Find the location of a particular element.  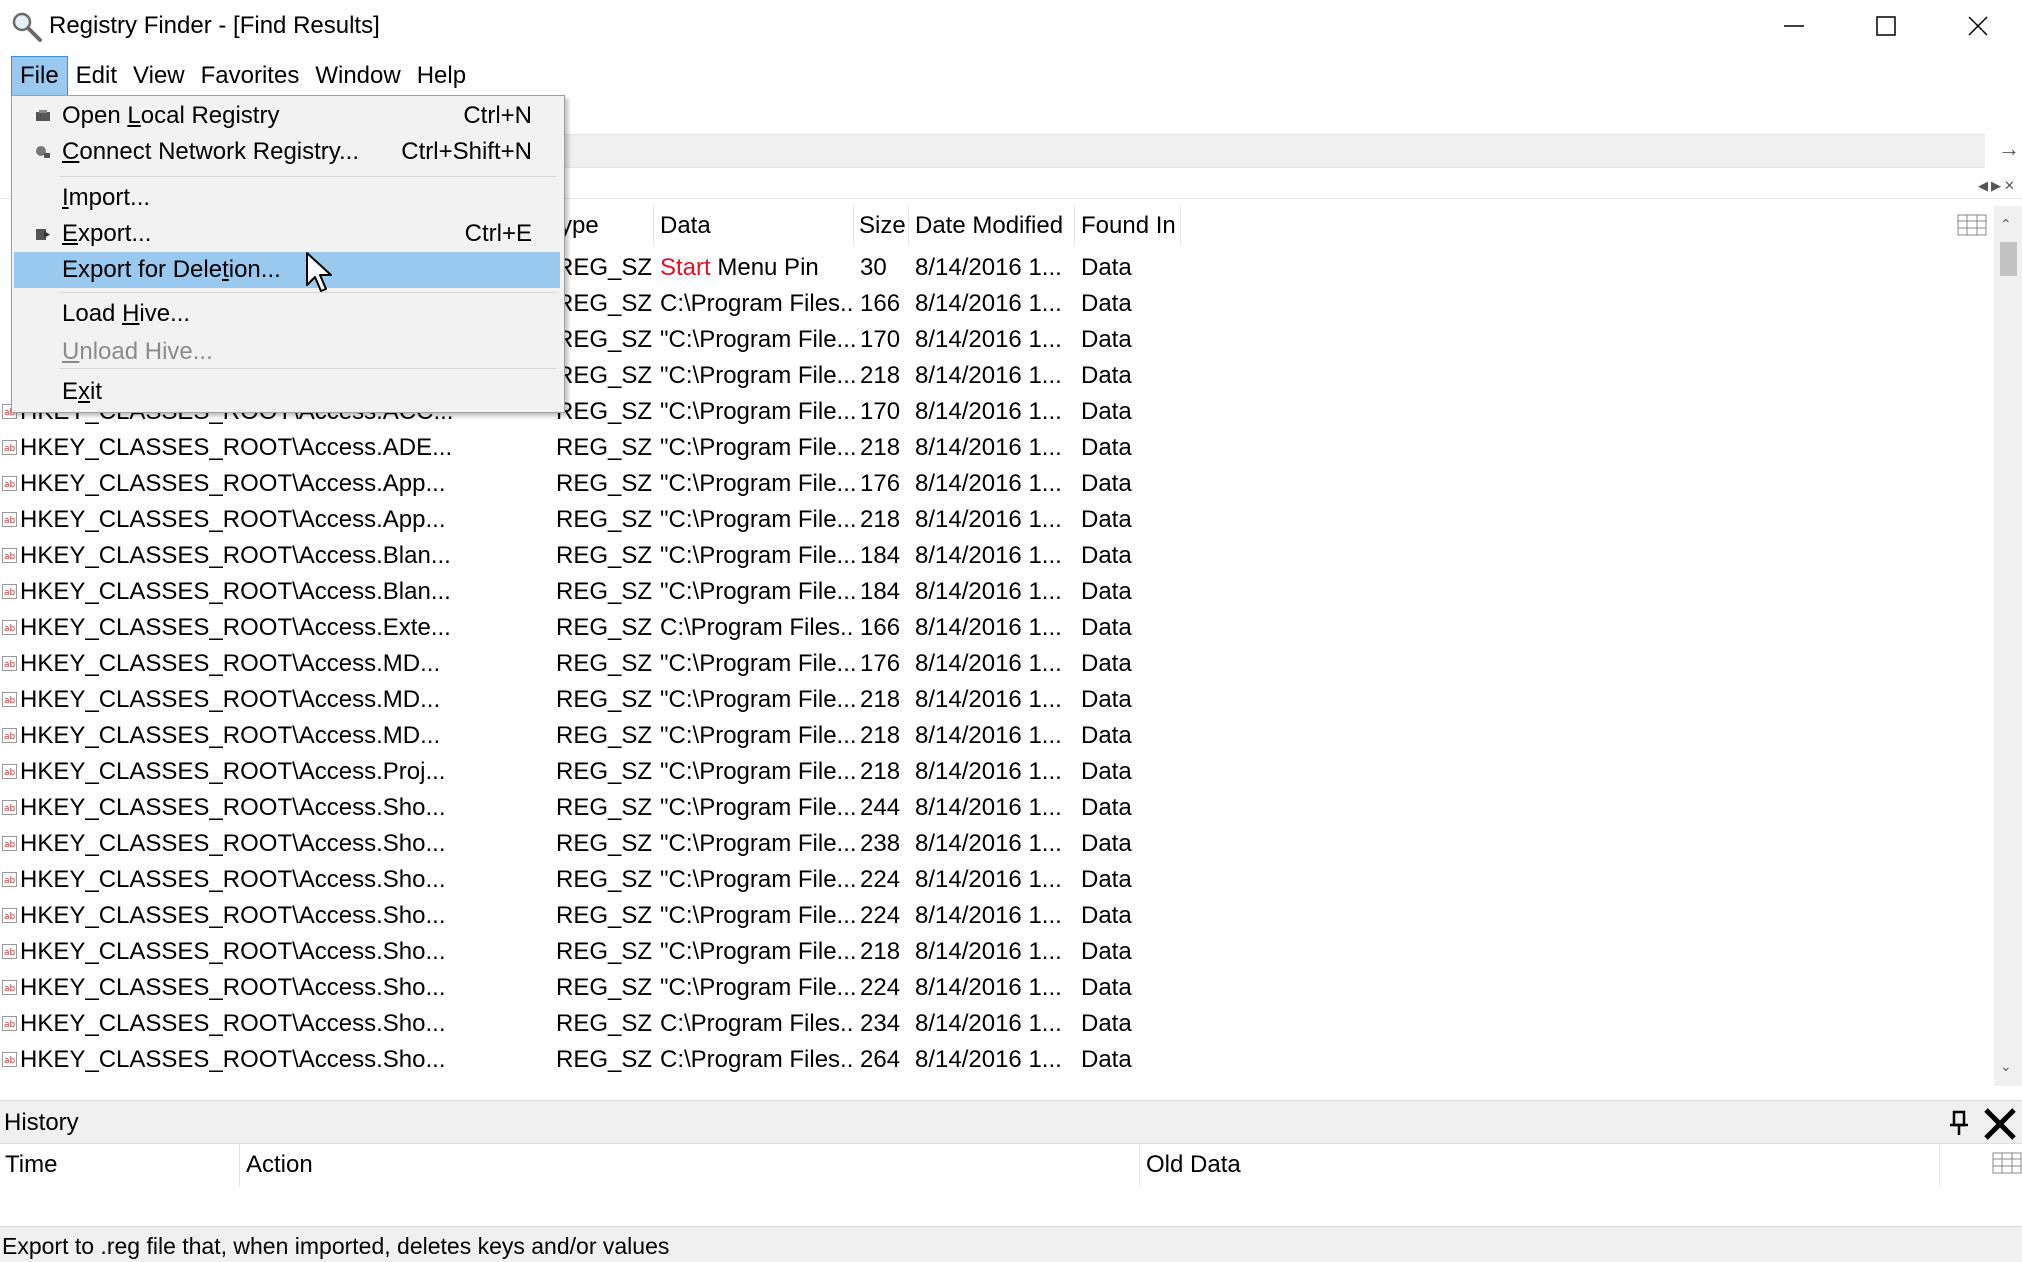

go-arrow-icon: → is located at coordinates (2009, 149).